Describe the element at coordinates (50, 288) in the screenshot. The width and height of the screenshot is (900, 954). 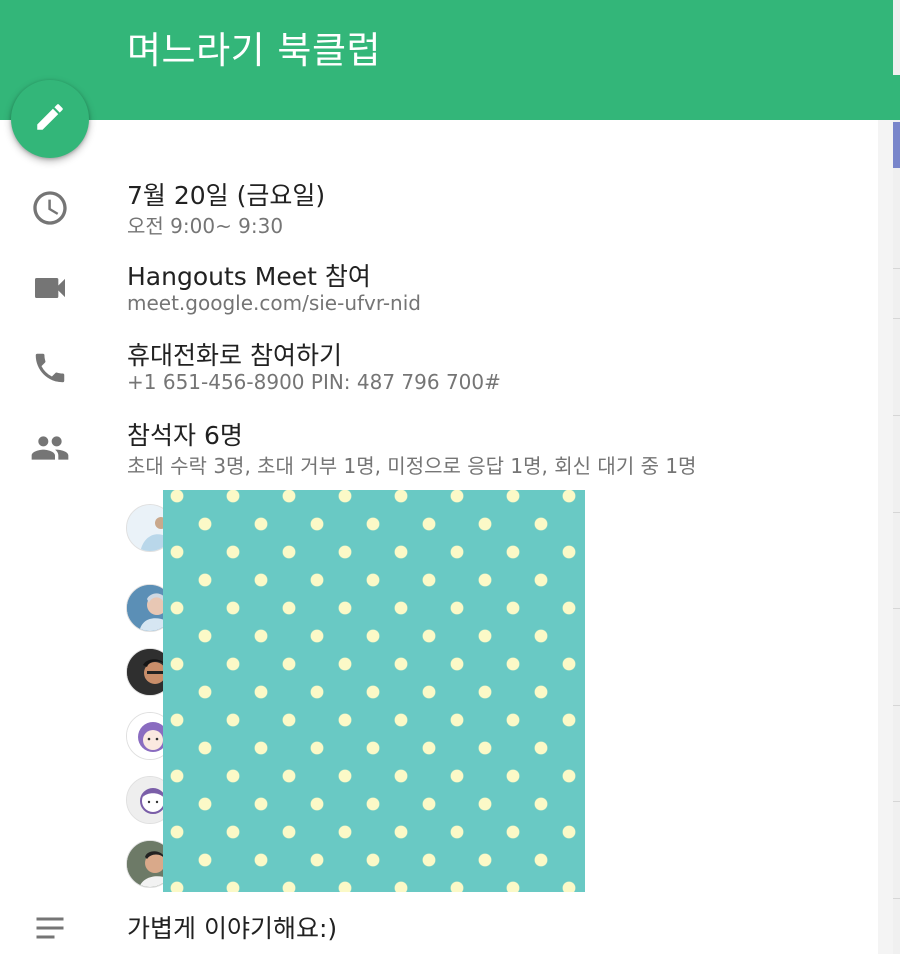
I see `video-camera-icon` at that location.